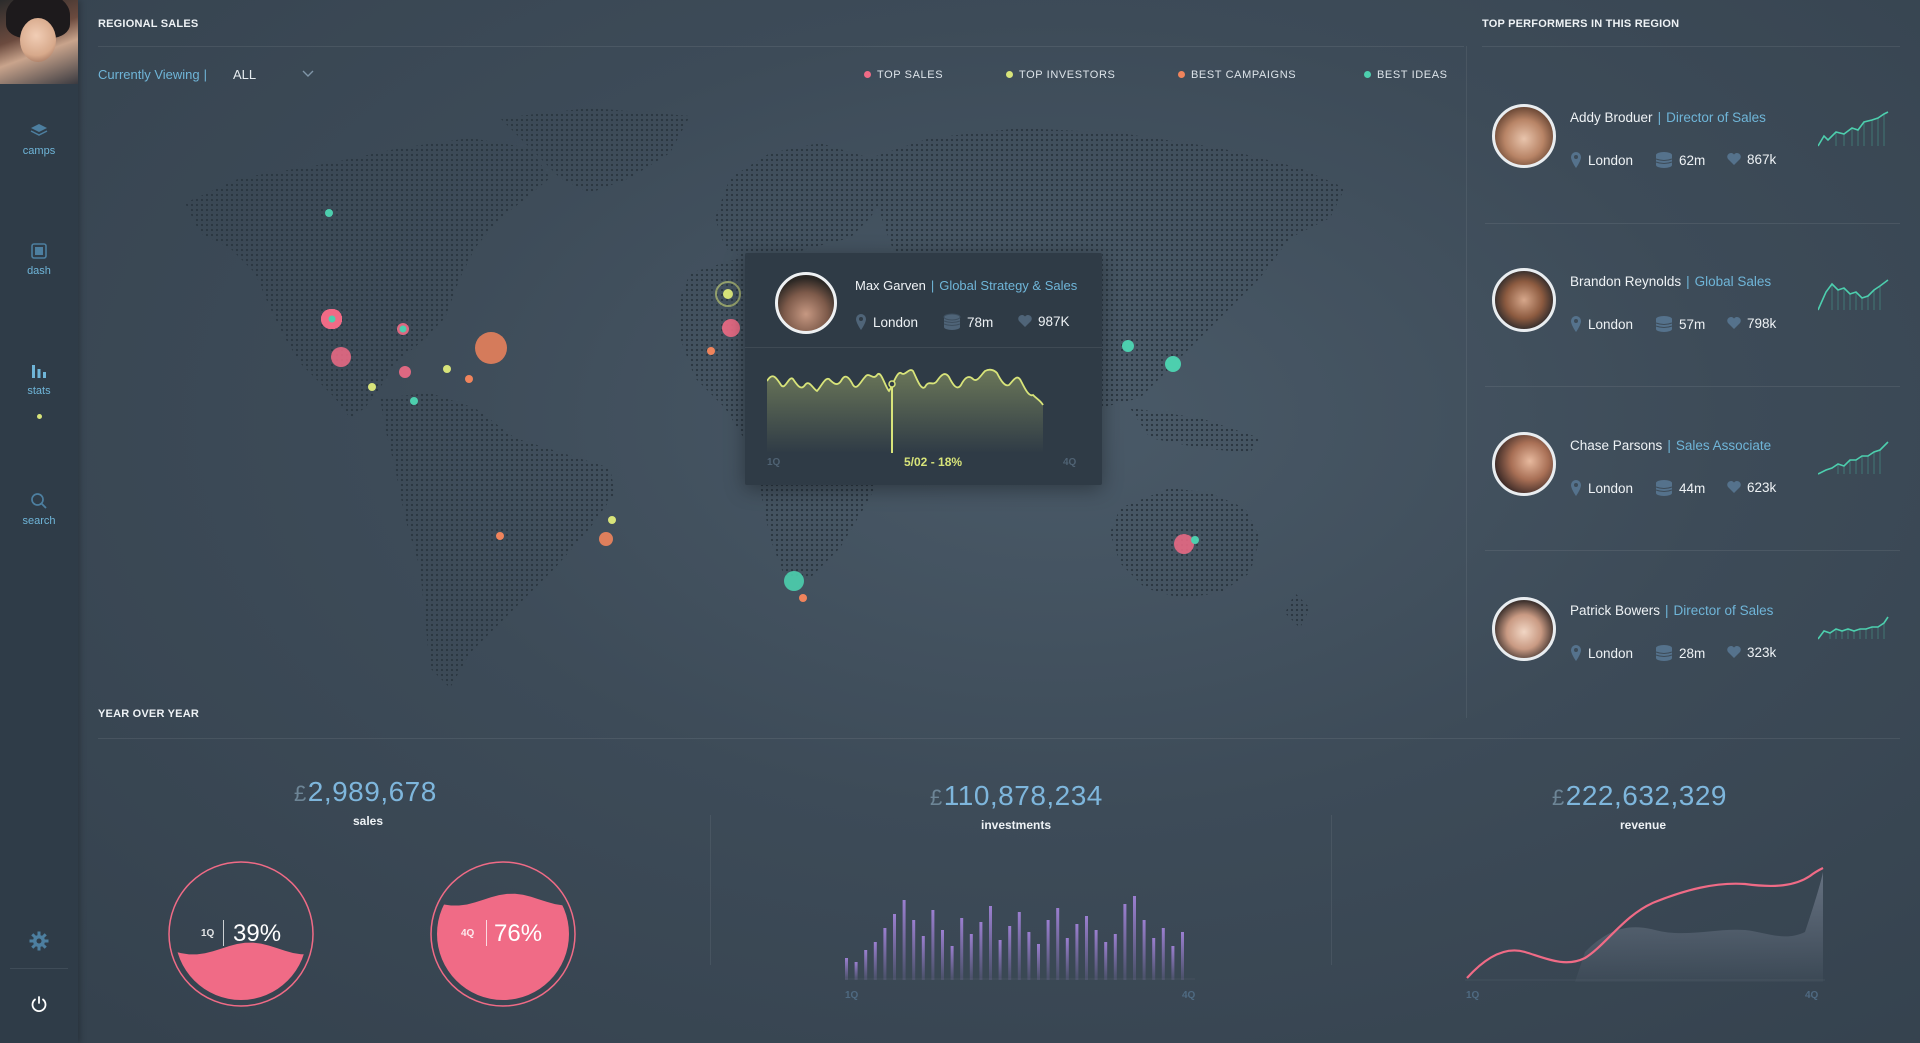  What do you see at coordinates (1611, 117) in the screenshot?
I see `performer-name: Addy Broduer` at bounding box center [1611, 117].